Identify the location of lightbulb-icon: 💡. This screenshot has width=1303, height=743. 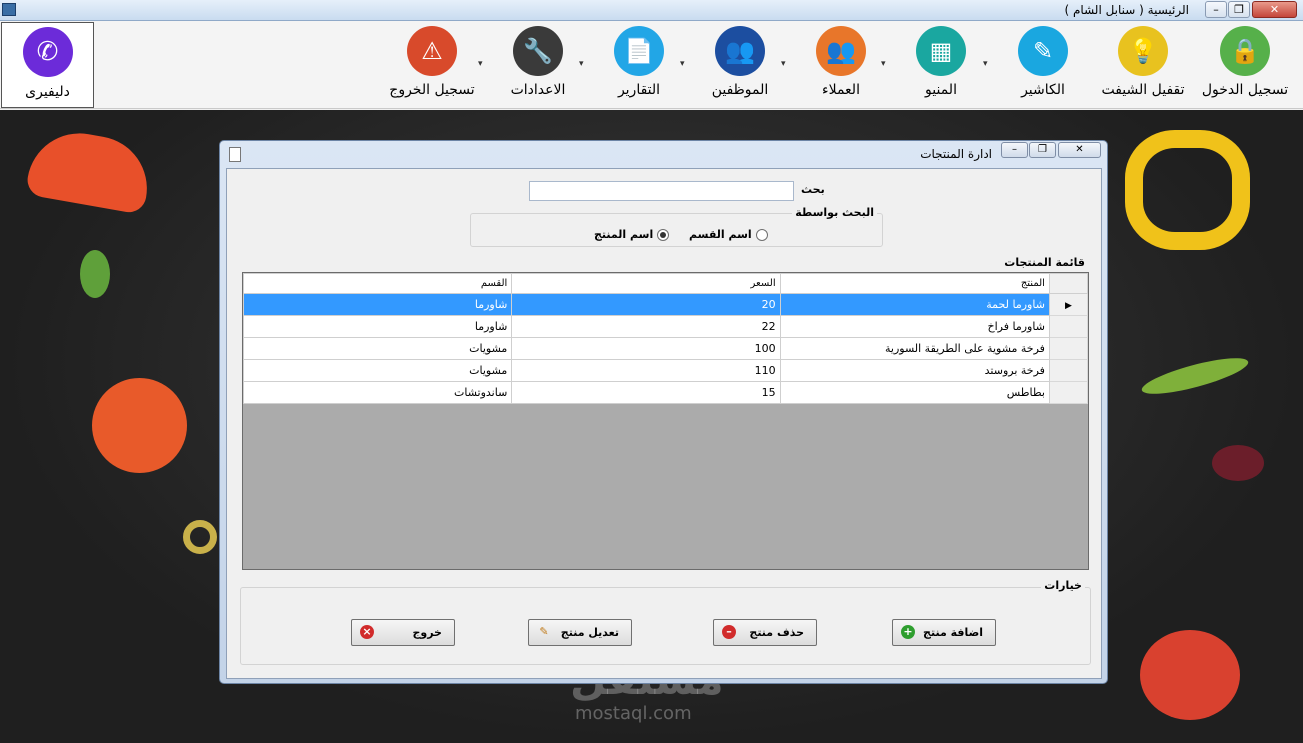
(1143, 51).